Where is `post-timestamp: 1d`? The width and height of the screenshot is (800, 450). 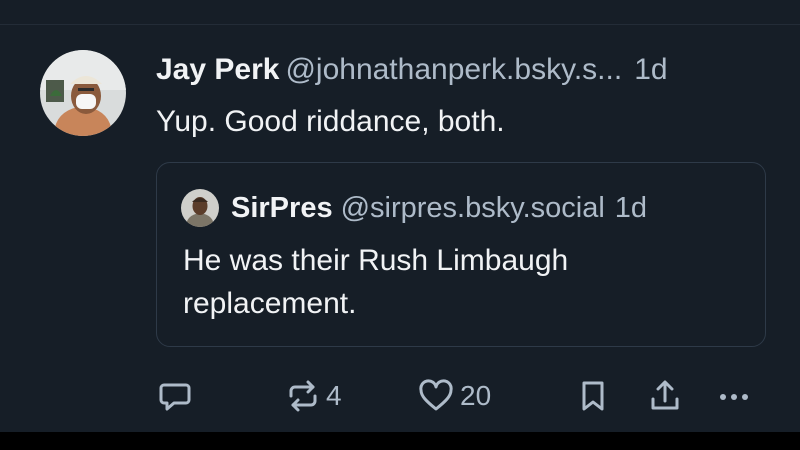
post-timestamp: 1d is located at coordinates (650, 69).